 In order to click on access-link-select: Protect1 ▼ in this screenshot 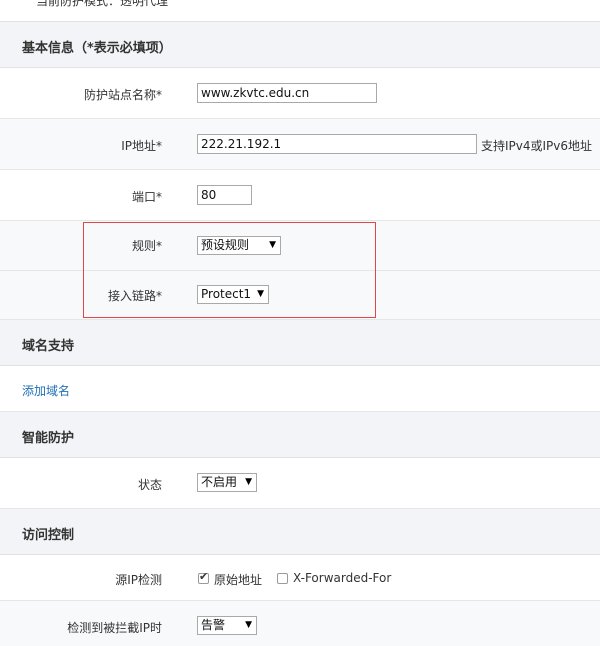, I will do `click(233, 294)`.